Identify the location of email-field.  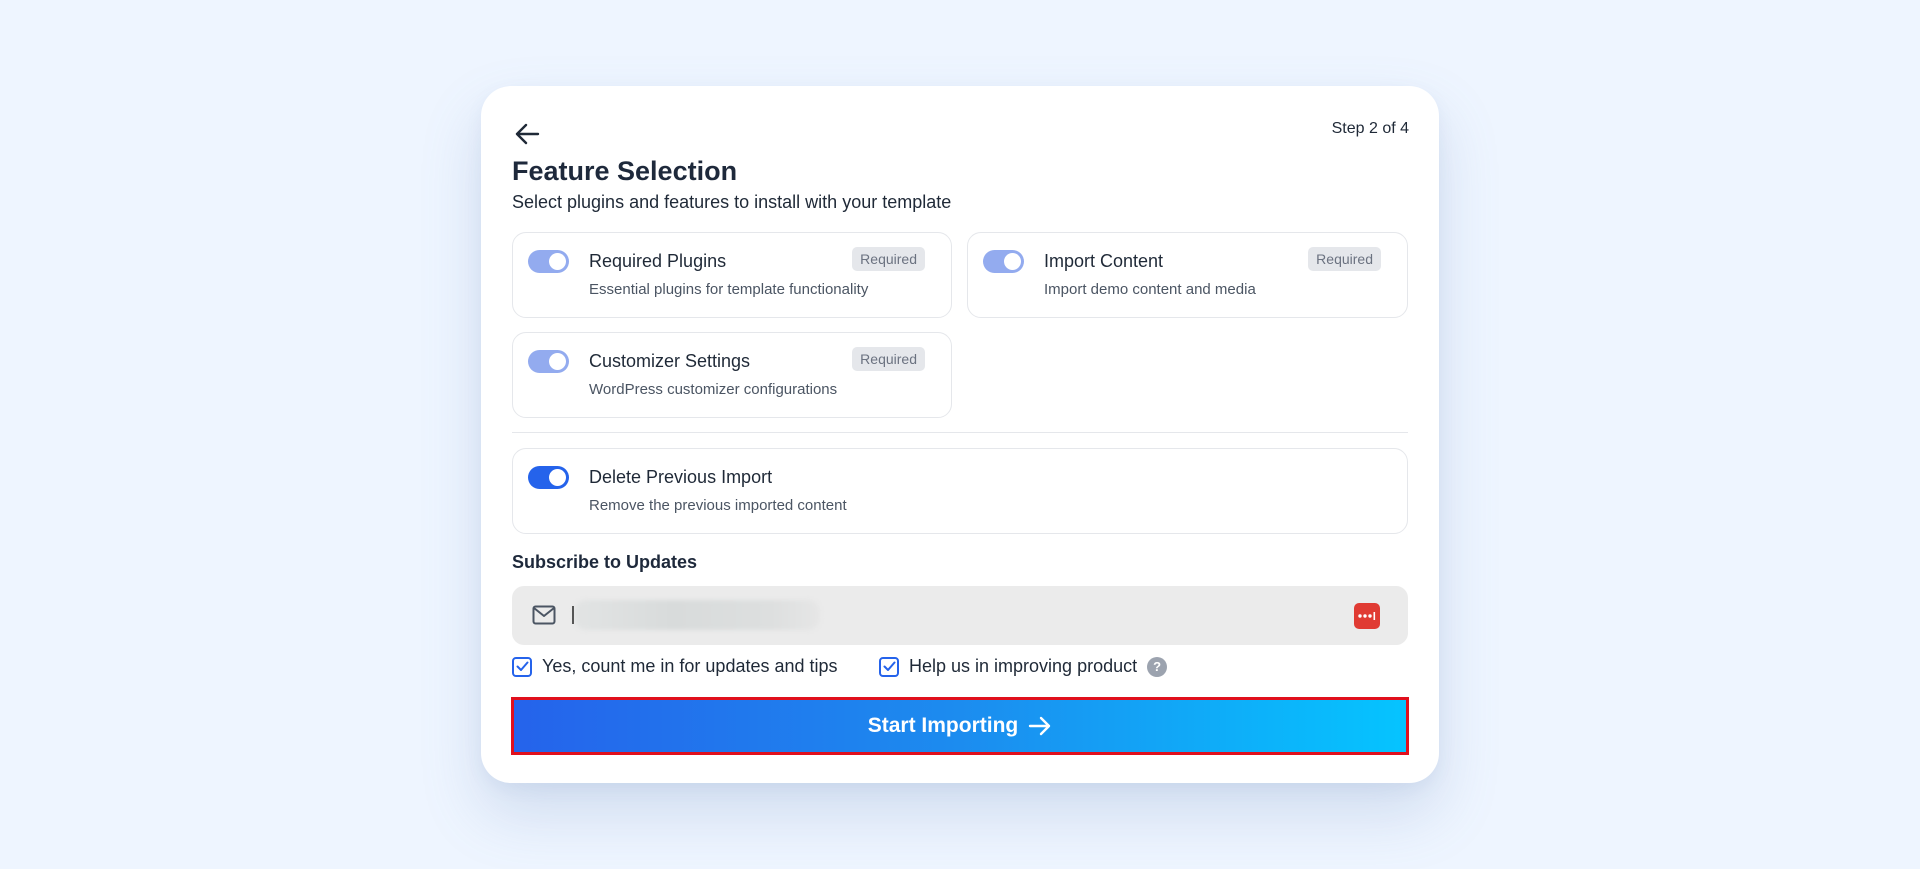
(960, 615).